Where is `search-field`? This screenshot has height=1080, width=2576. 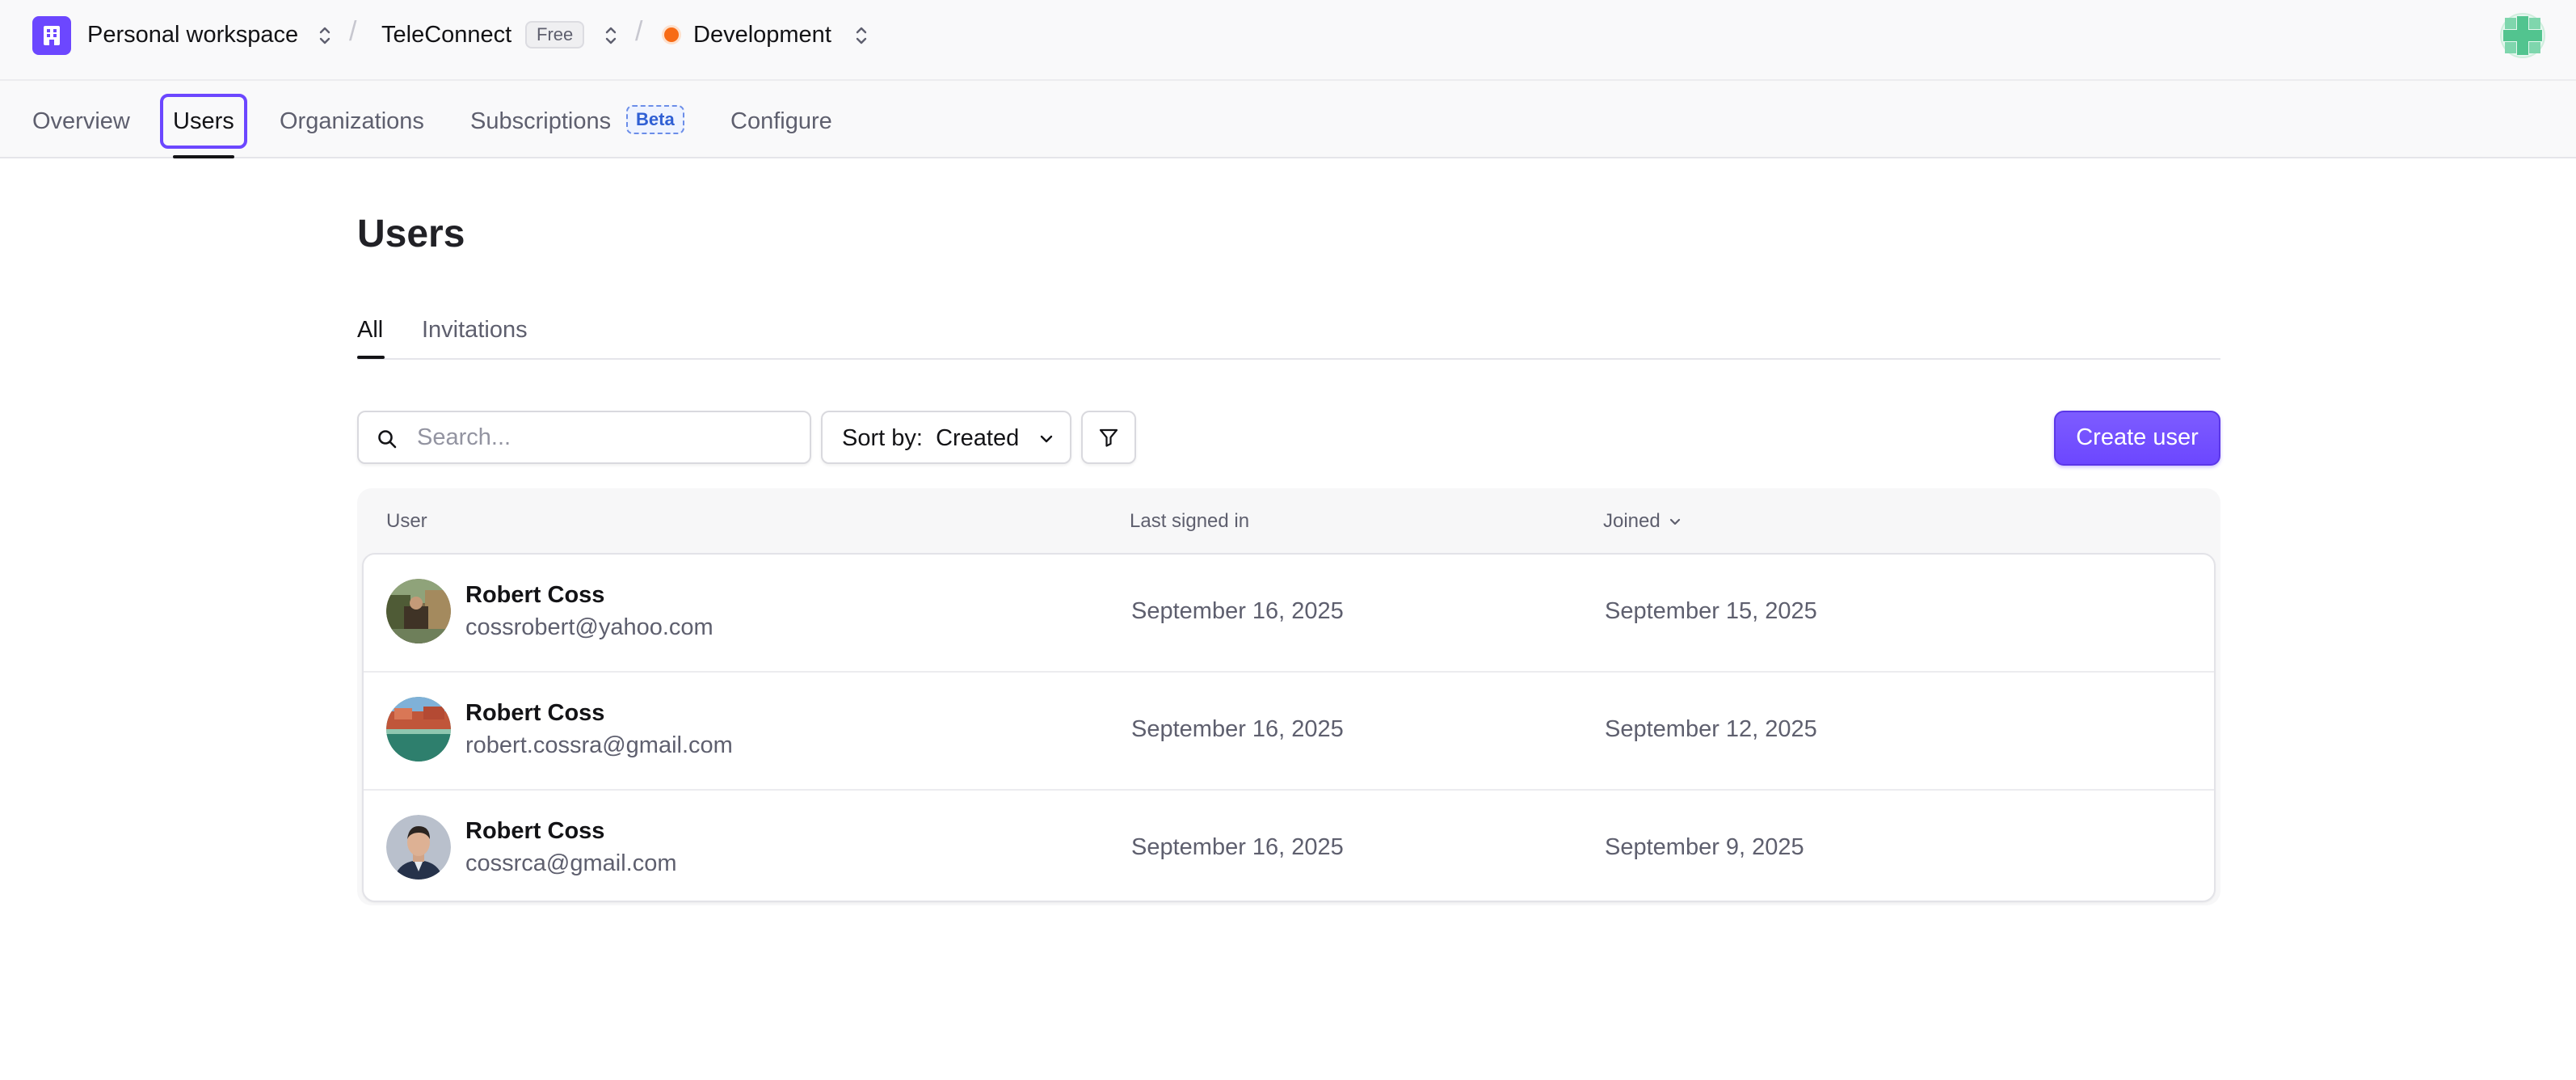
search-field is located at coordinates (584, 437).